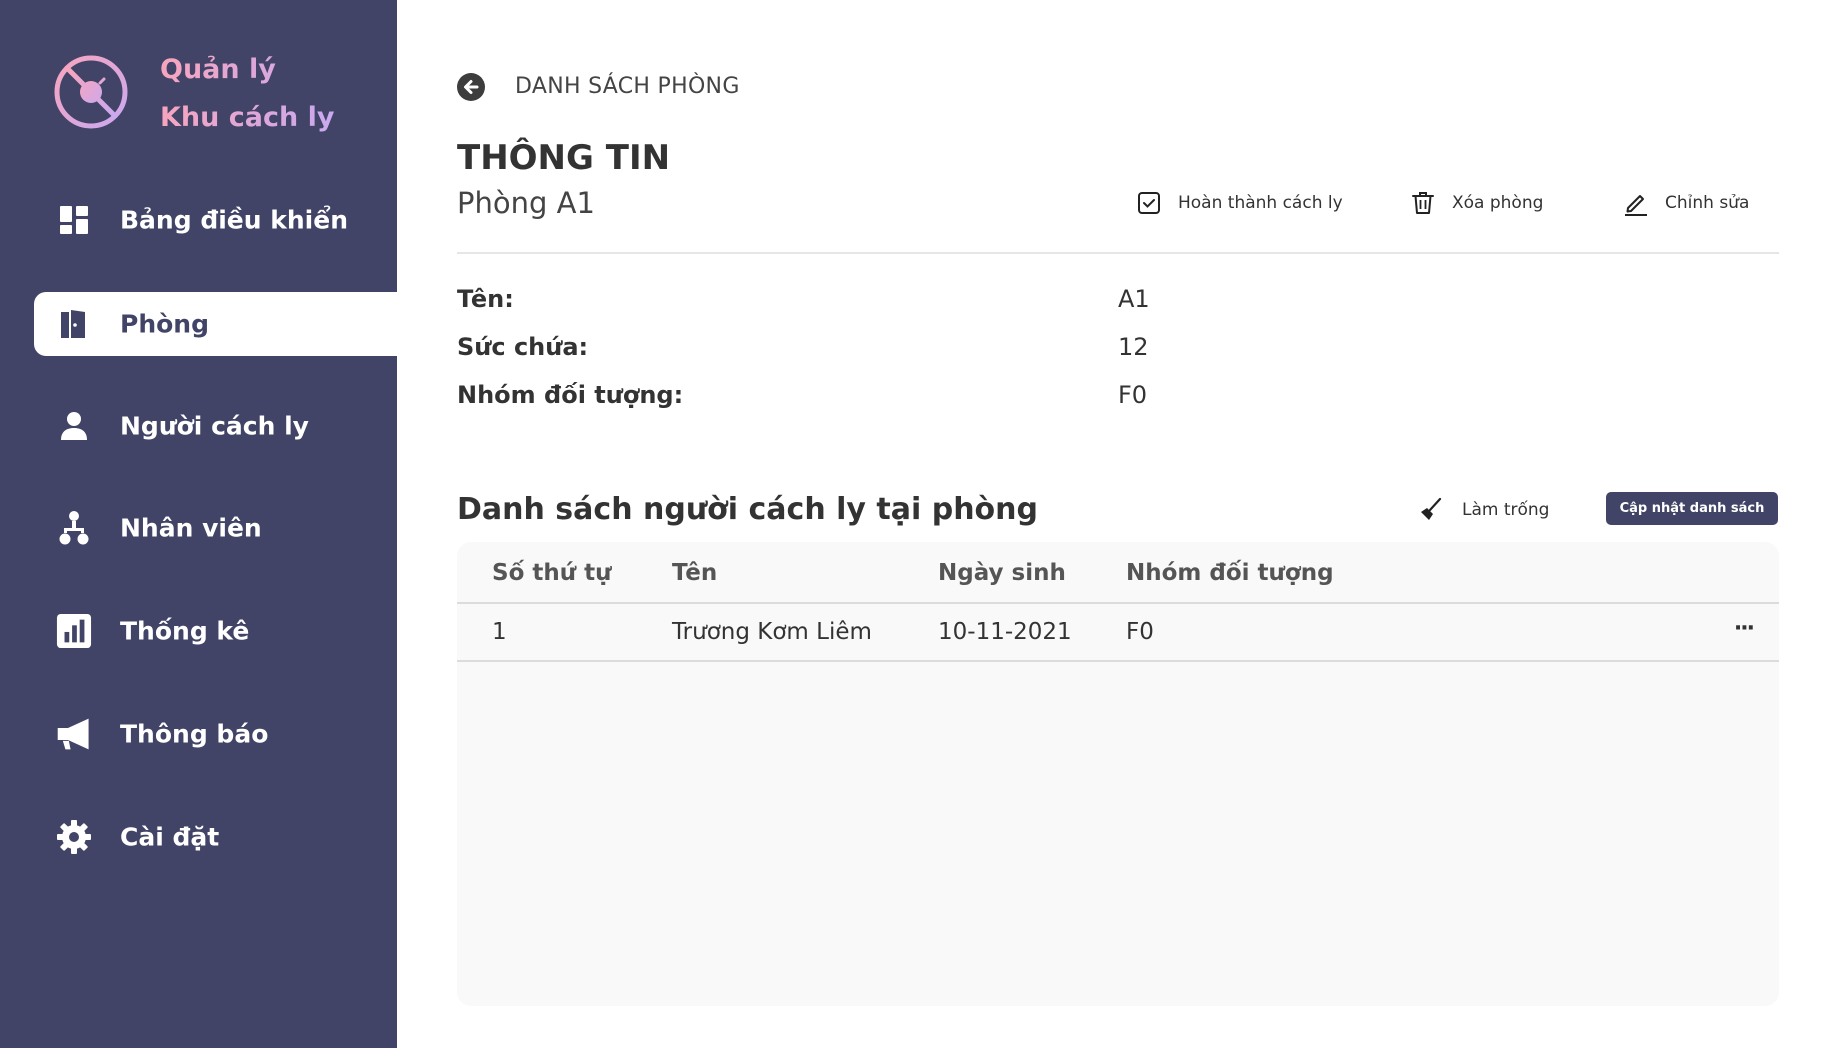 The width and height of the screenshot is (1840, 1048). I want to click on trash-icon, so click(1423, 203).